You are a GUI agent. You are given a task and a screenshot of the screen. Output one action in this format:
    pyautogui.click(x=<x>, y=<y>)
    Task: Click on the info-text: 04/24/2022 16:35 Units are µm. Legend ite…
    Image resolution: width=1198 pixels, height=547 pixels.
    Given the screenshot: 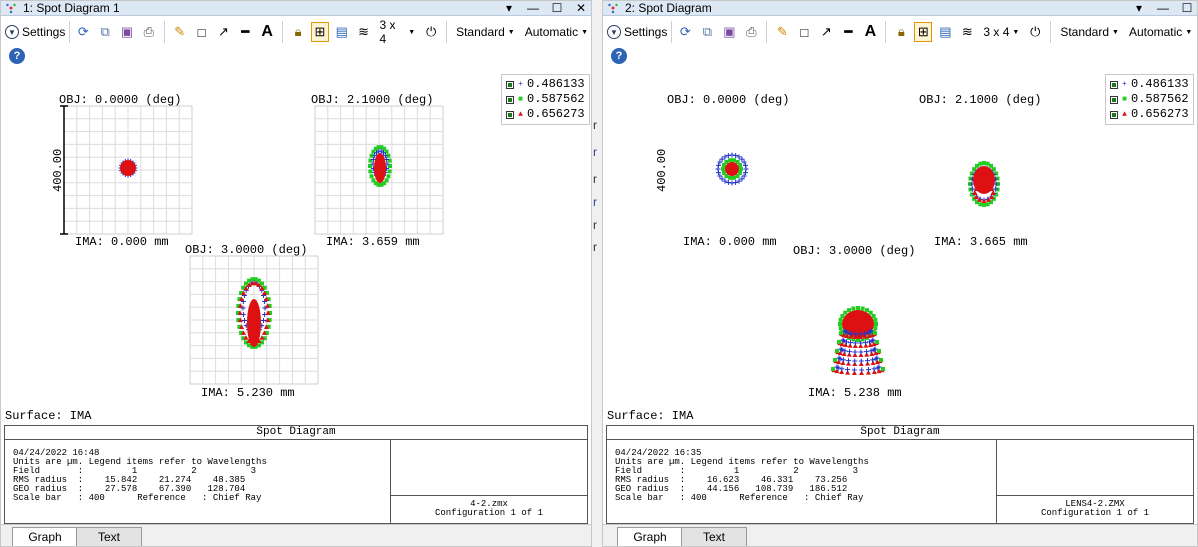 What is the action you would take?
    pyautogui.click(x=802, y=481)
    